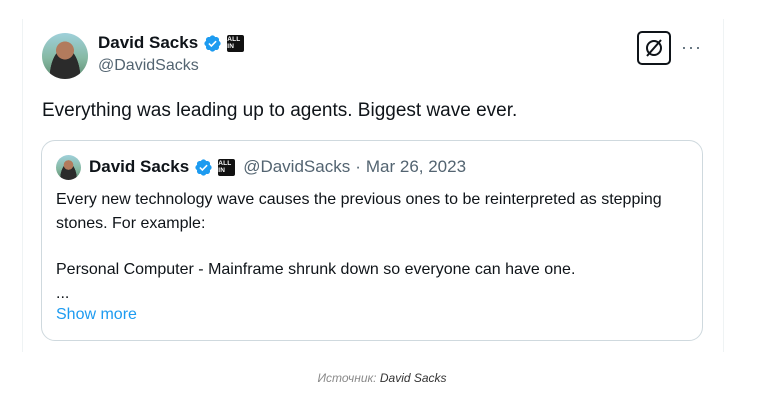 This screenshot has height=410, width=764. I want to click on author-row: David Sacks ALL IN, so click(171, 43).